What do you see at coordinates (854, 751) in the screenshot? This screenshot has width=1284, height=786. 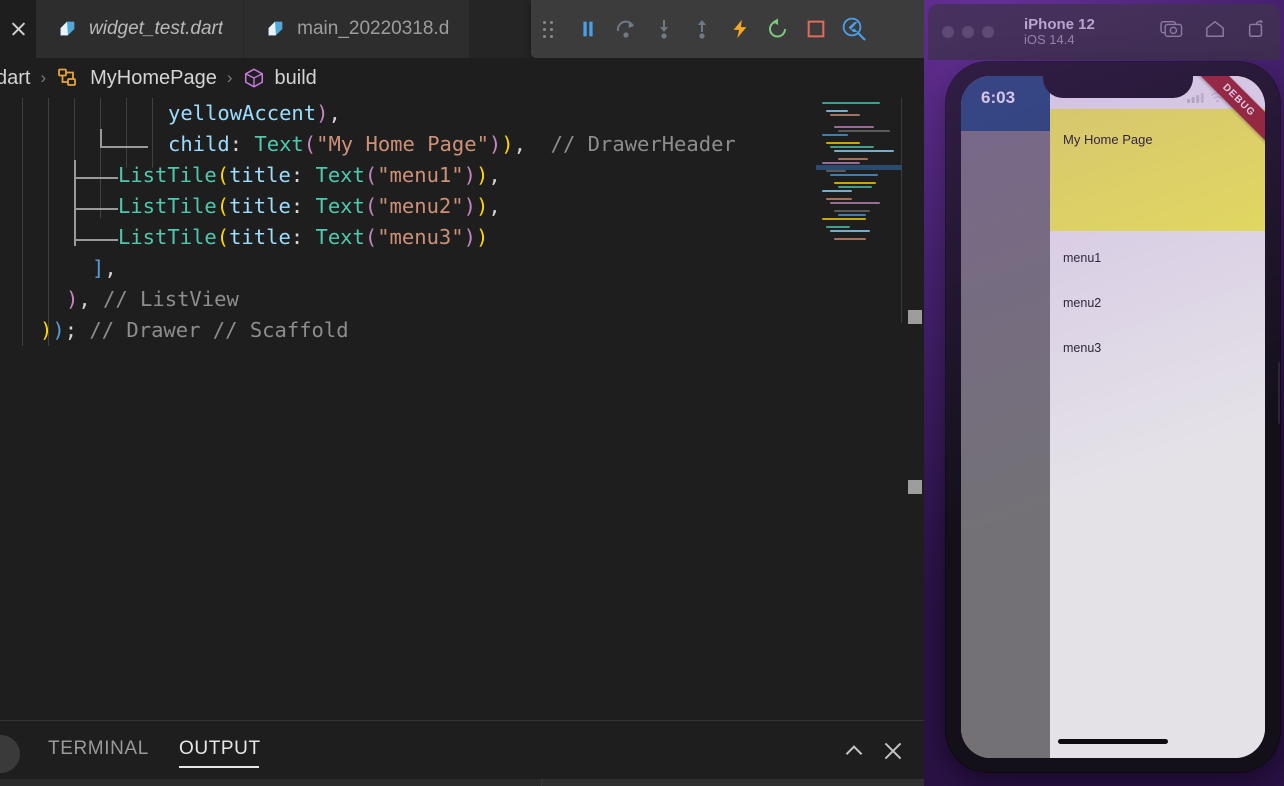 I see `chevron-up-icon` at bounding box center [854, 751].